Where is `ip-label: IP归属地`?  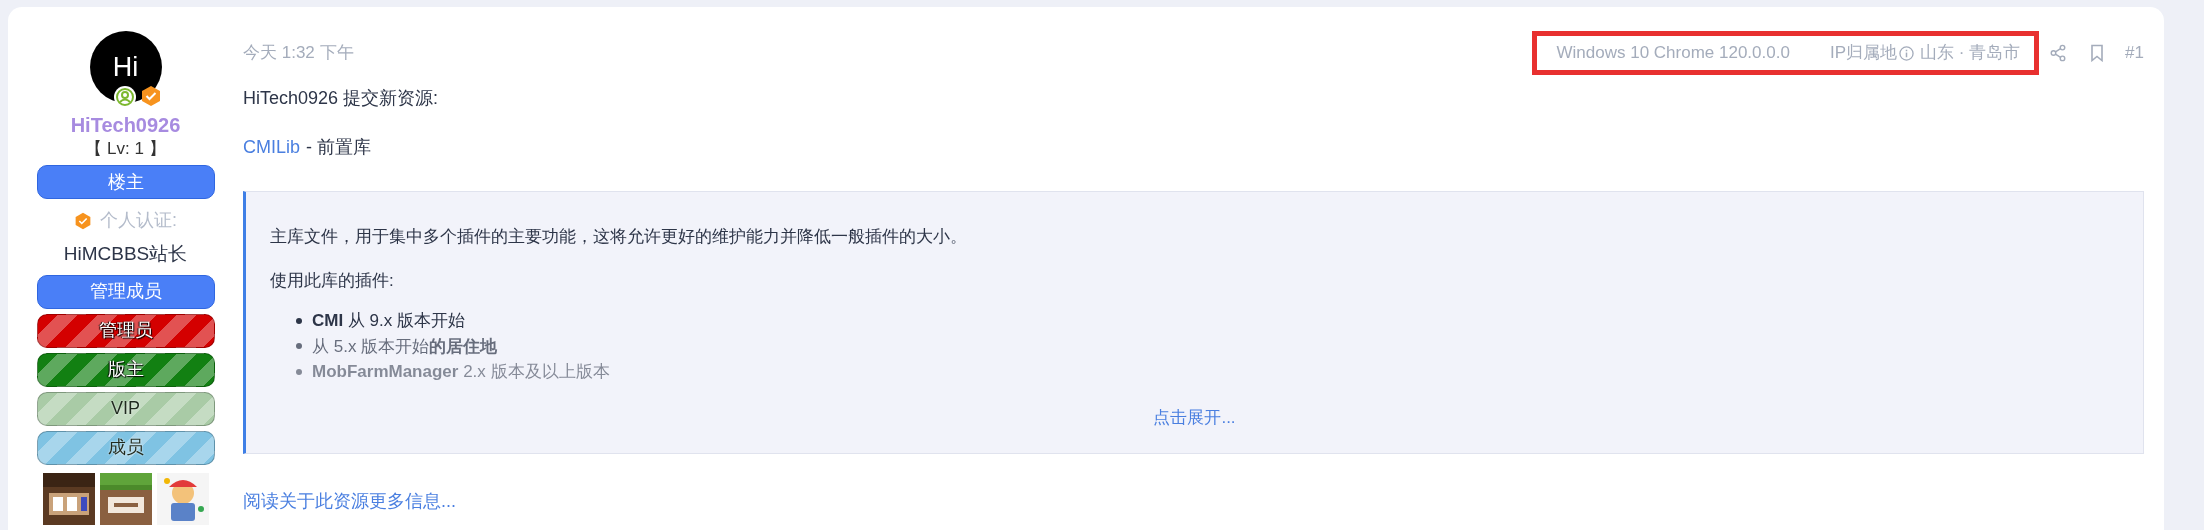 ip-label: IP归属地 is located at coordinates (1863, 53).